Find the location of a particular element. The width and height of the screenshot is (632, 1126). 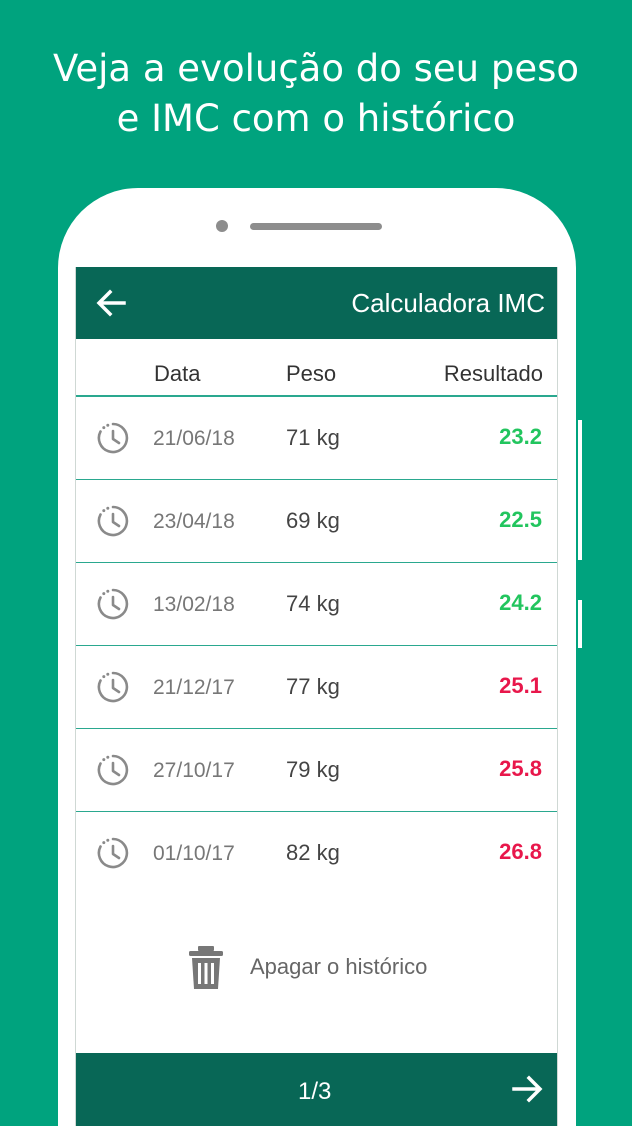

page-indicator: 1/3 is located at coordinates (315, 1091).